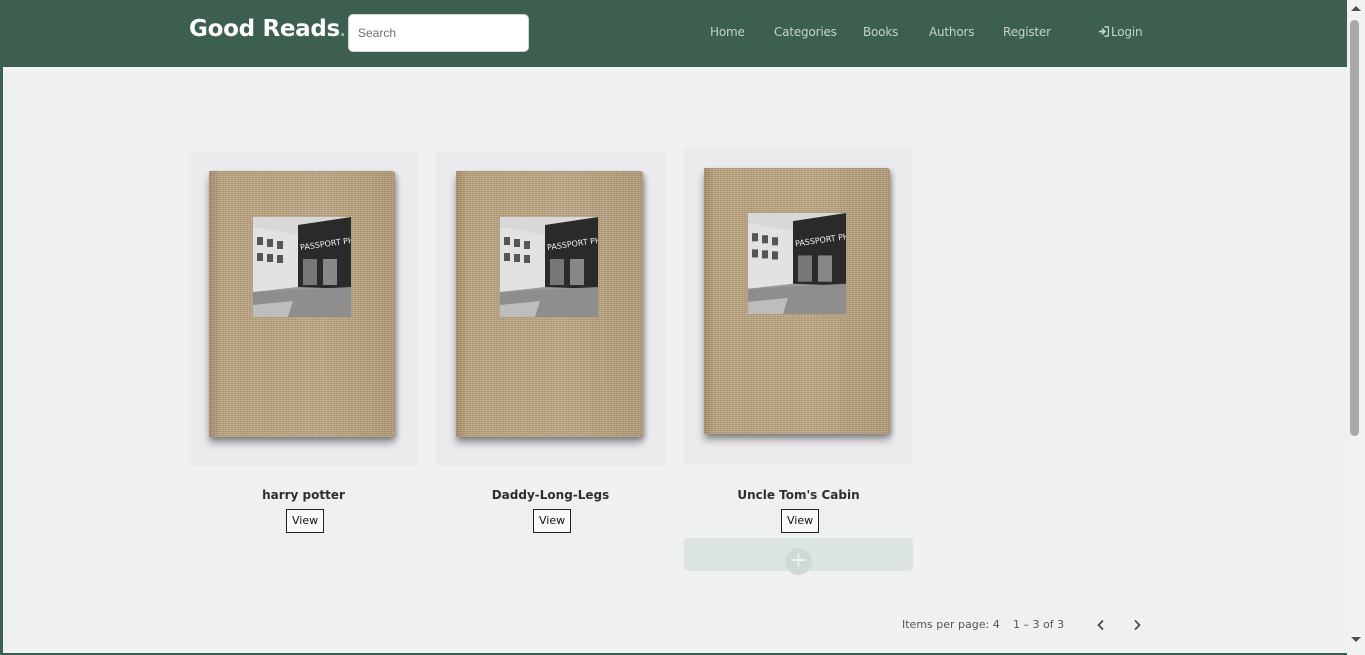 Image resolution: width=1365 pixels, height=655 pixels. What do you see at coordinates (438, 33) in the screenshot?
I see `search-input` at bounding box center [438, 33].